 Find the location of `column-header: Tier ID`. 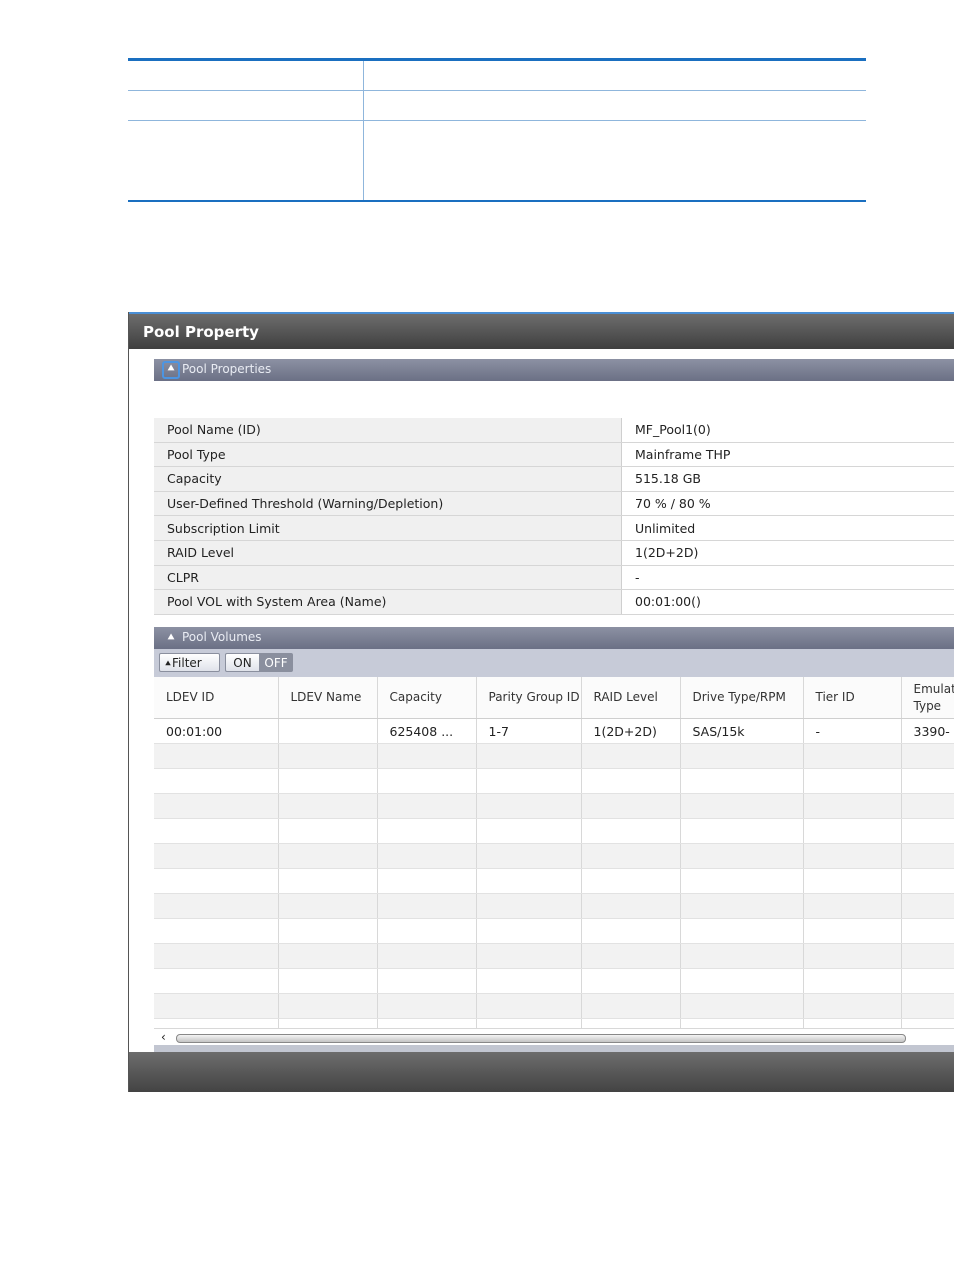

column-header: Tier ID is located at coordinates (852, 698).